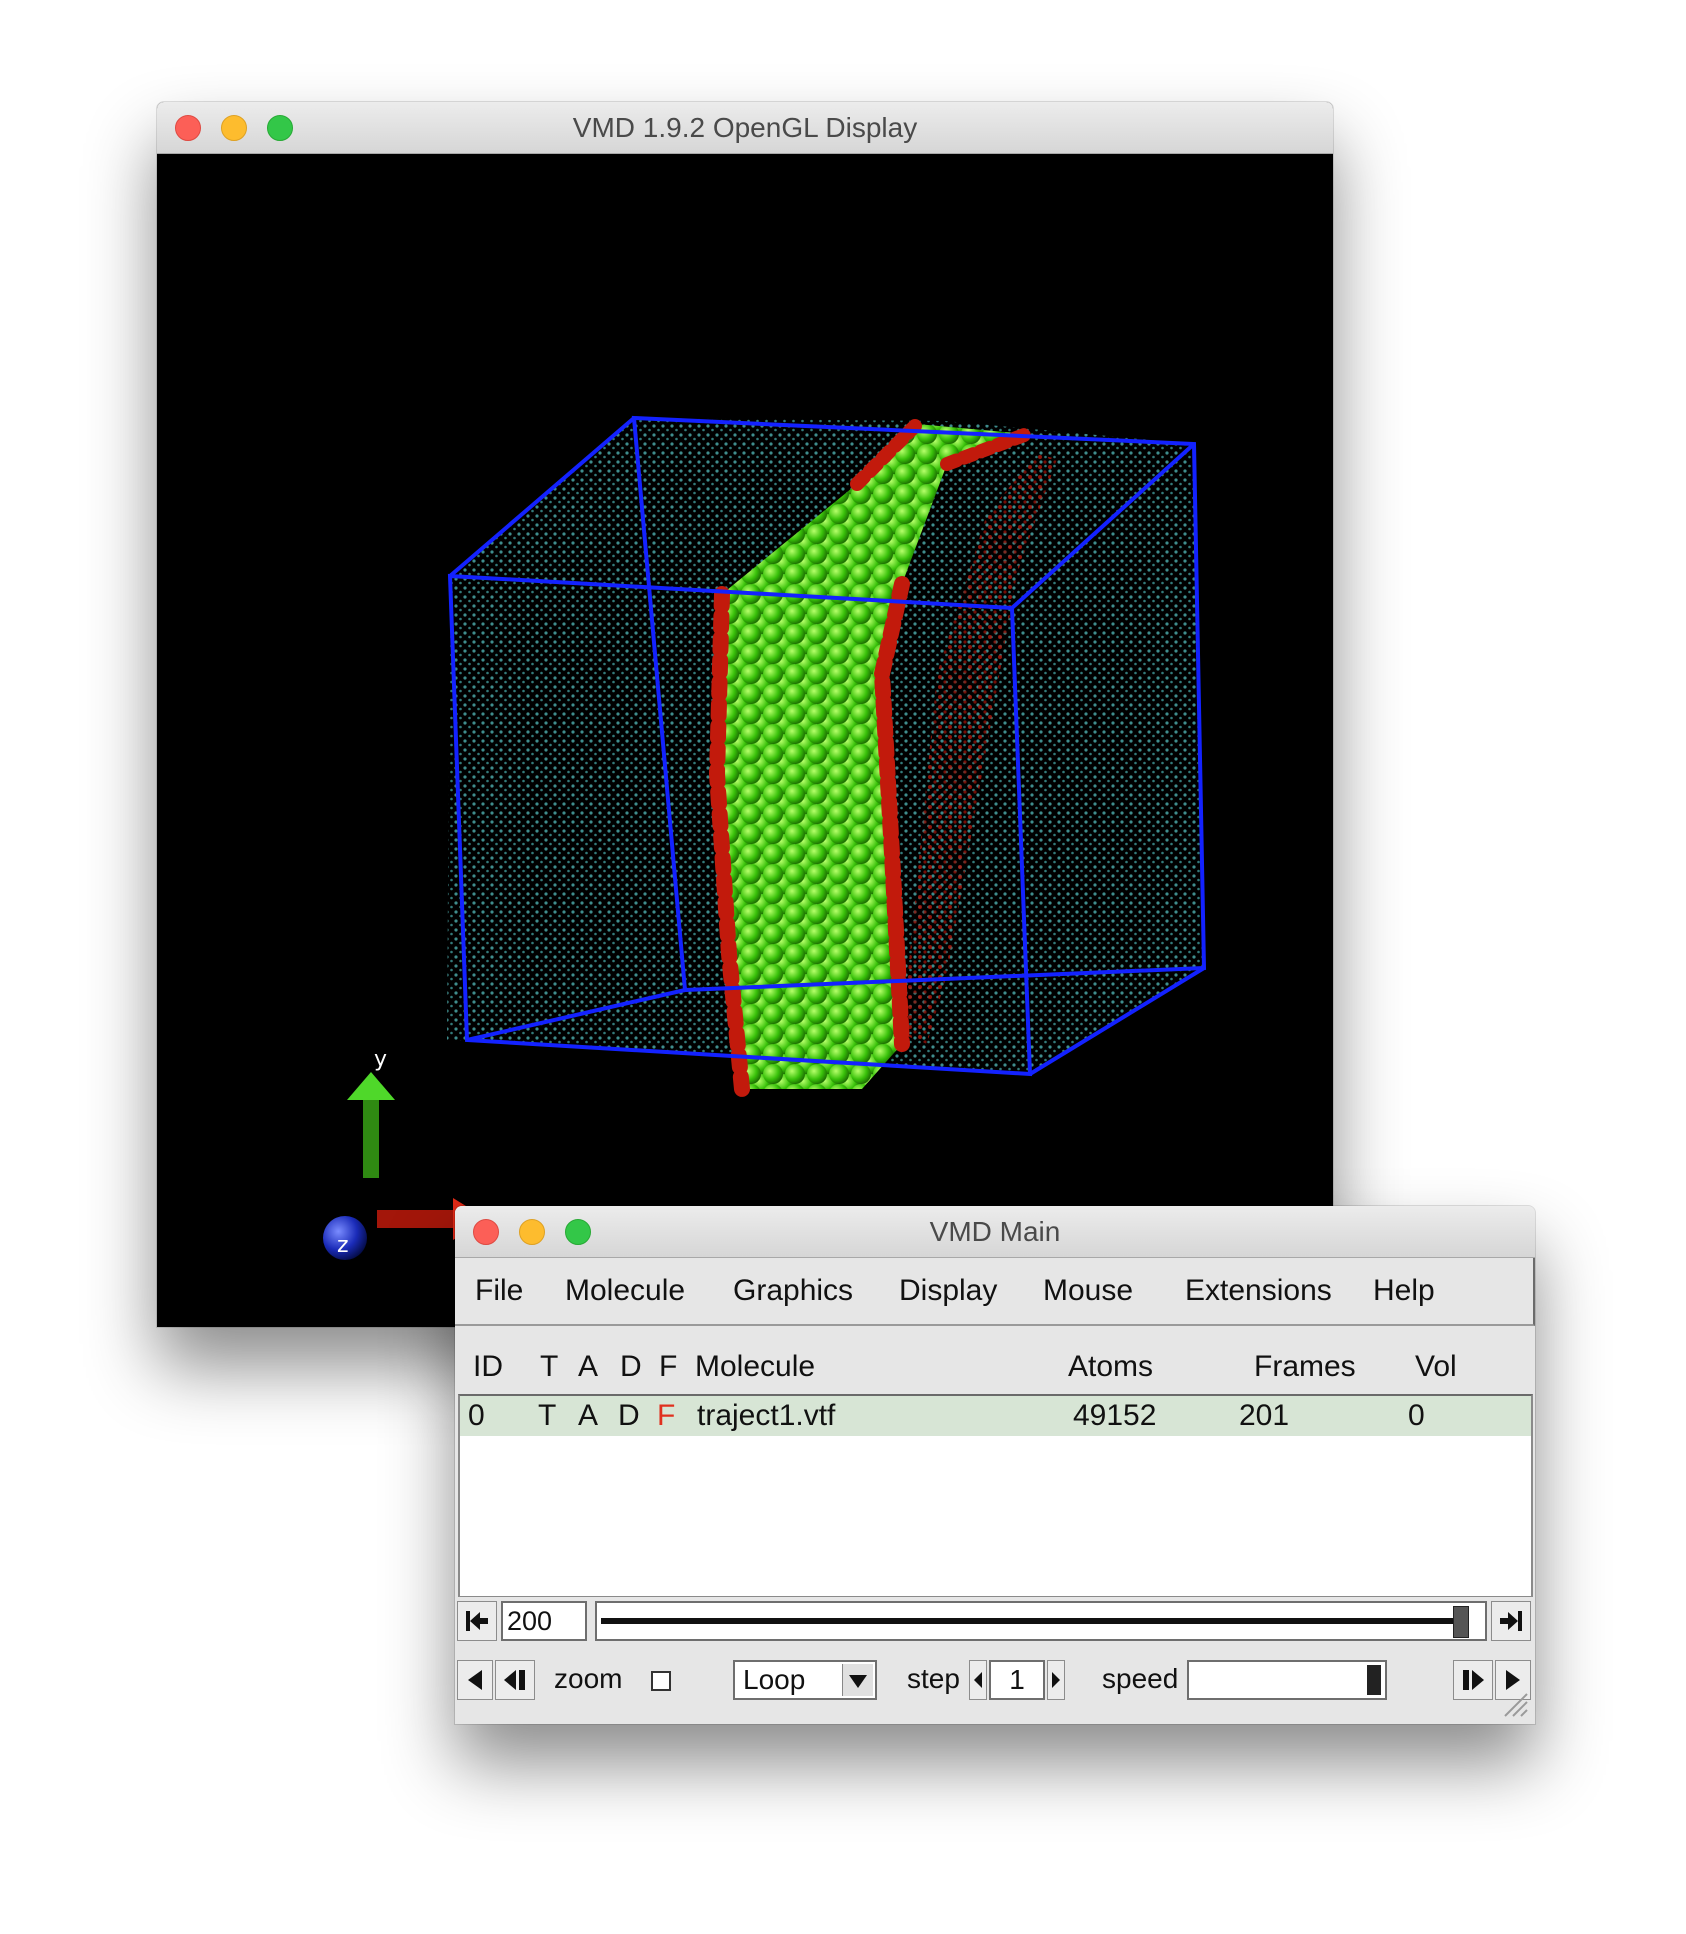 This screenshot has height=1934, width=1686. What do you see at coordinates (1028, 1621) in the screenshot?
I see `frame-slider-track` at bounding box center [1028, 1621].